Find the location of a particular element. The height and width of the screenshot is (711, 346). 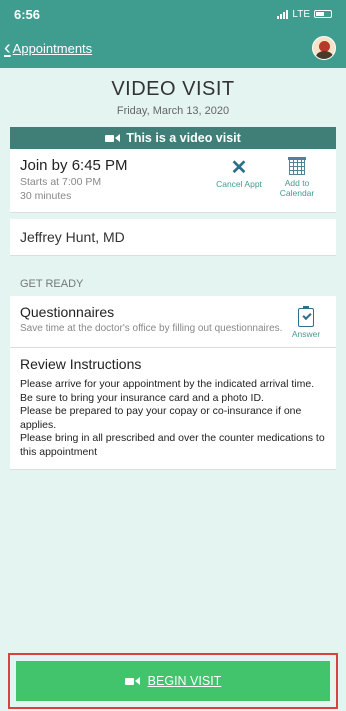

close-icon: ✕ is located at coordinates (239, 168).